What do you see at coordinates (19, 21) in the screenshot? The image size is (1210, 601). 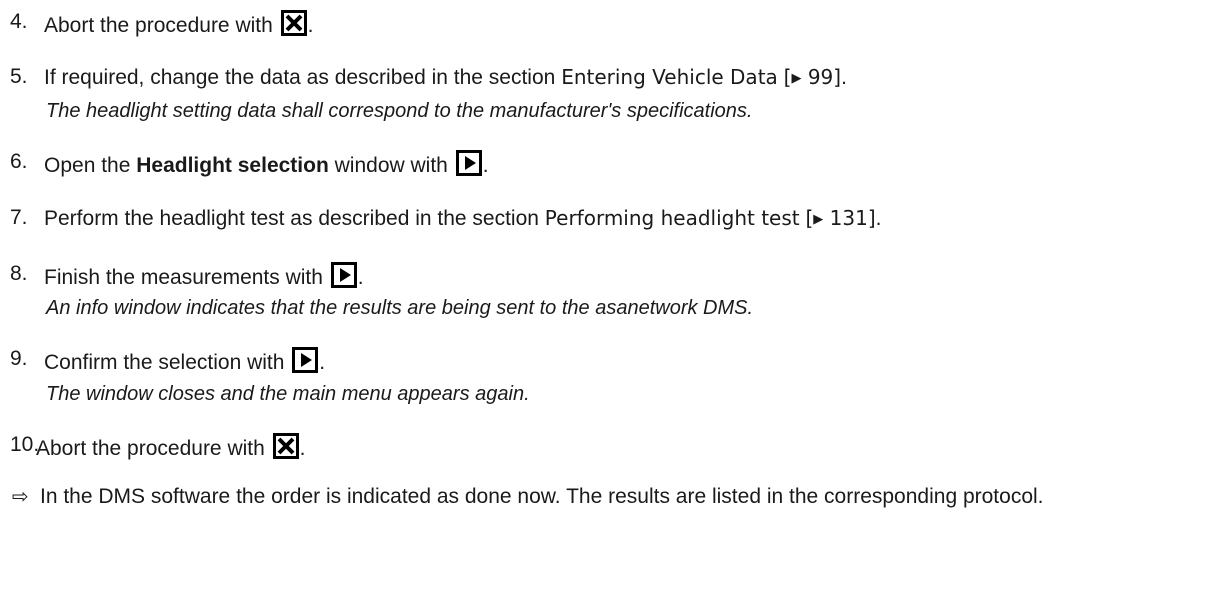 I see `step-number: 4.` at bounding box center [19, 21].